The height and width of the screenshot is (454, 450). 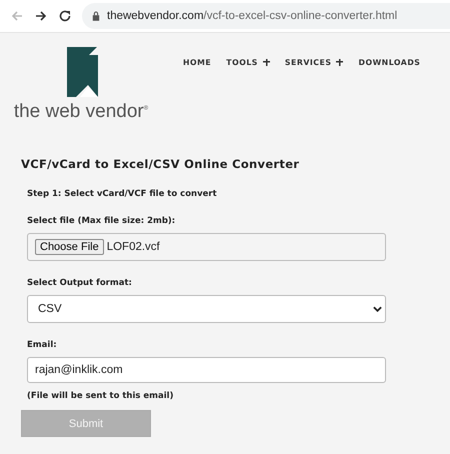 What do you see at coordinates (206, 309) in the screenshot?
I see `format-select: CSV` at bounding box center [206, 309].